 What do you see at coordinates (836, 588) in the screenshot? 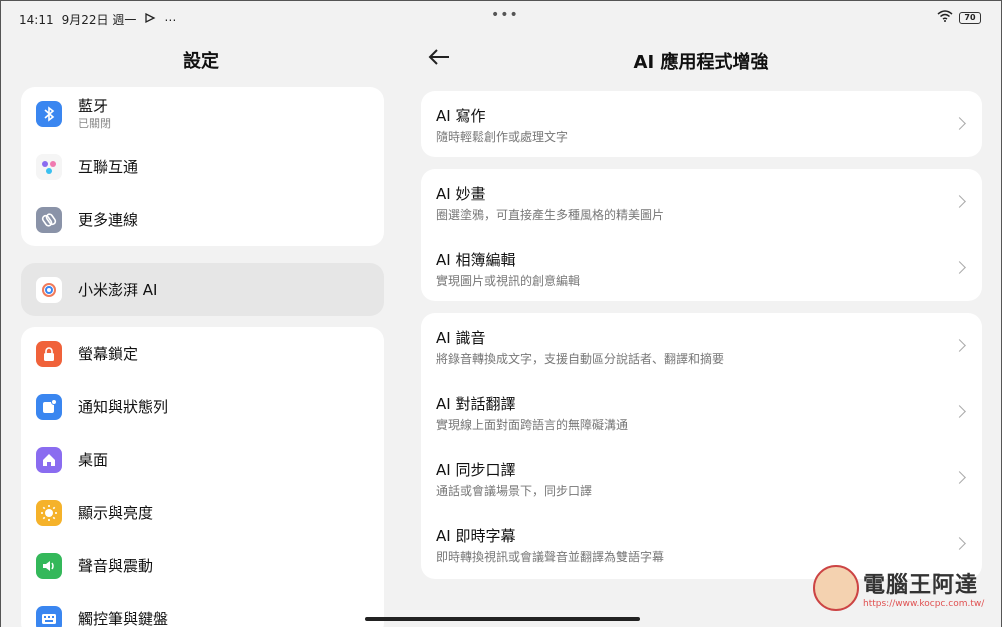
I see `watermark-mascot-icon` at bounding box center [836, 588].